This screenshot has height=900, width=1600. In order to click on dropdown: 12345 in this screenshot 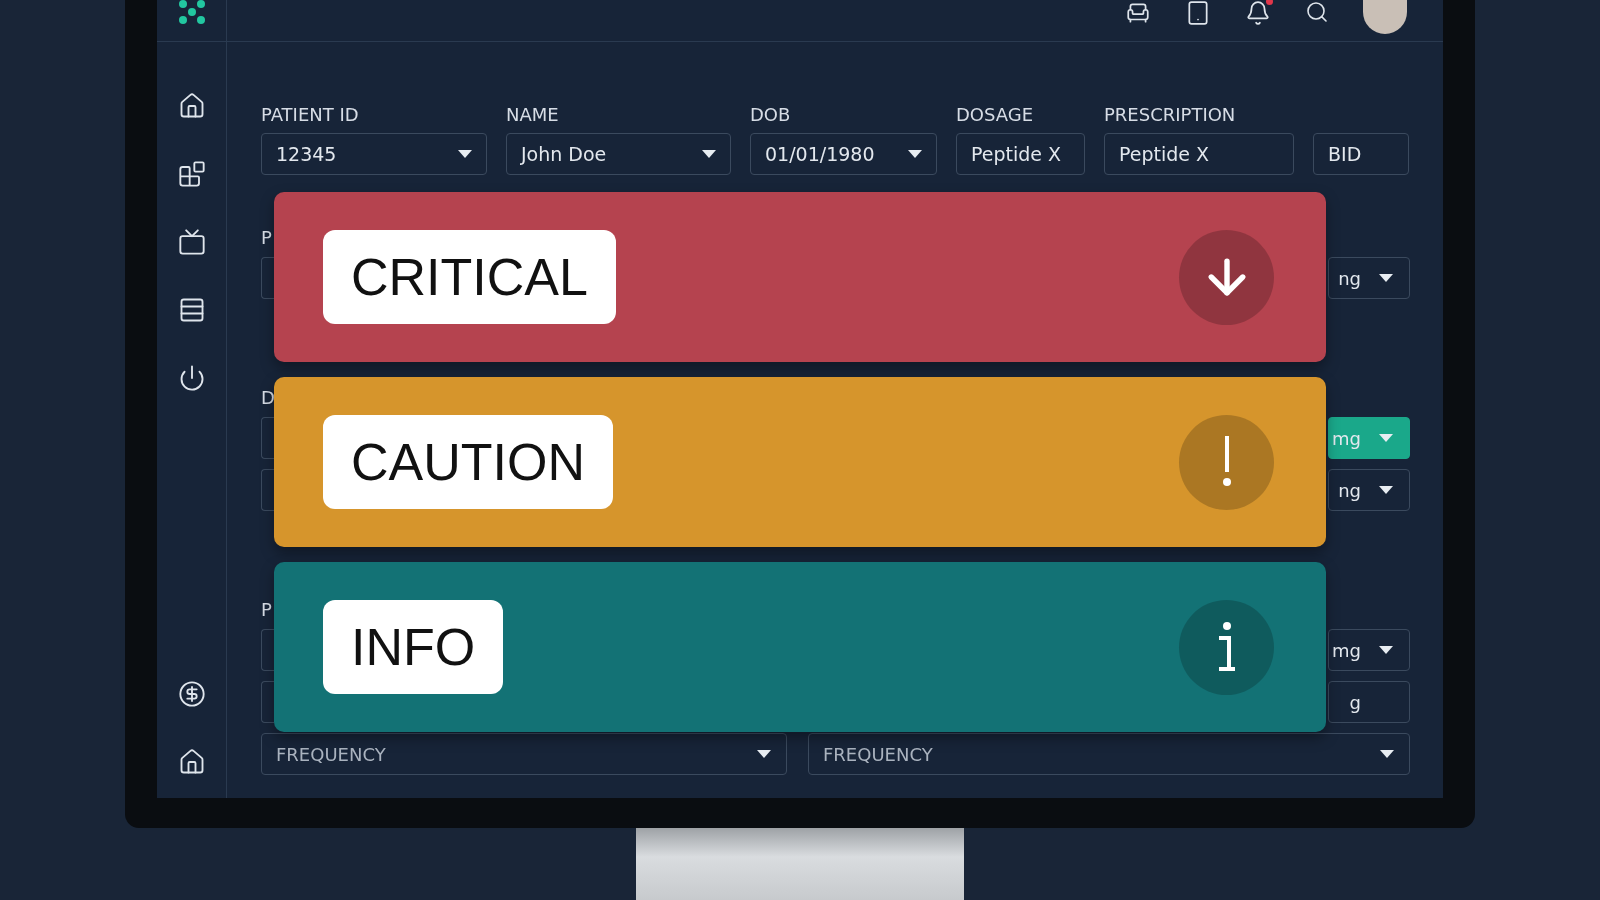, I will do `click(374, 154)`.